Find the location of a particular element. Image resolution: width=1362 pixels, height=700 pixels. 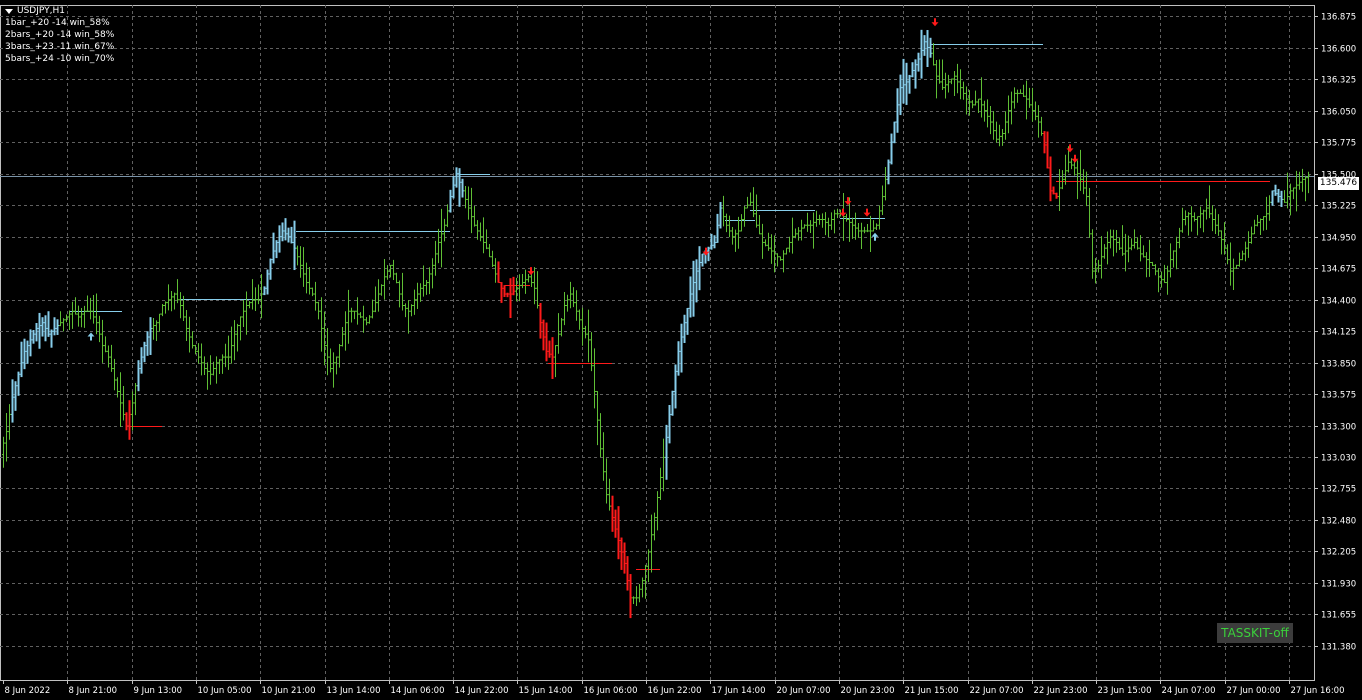

x-tick-label: 22 Jun 07:00 is located at coordinates (997, 691).